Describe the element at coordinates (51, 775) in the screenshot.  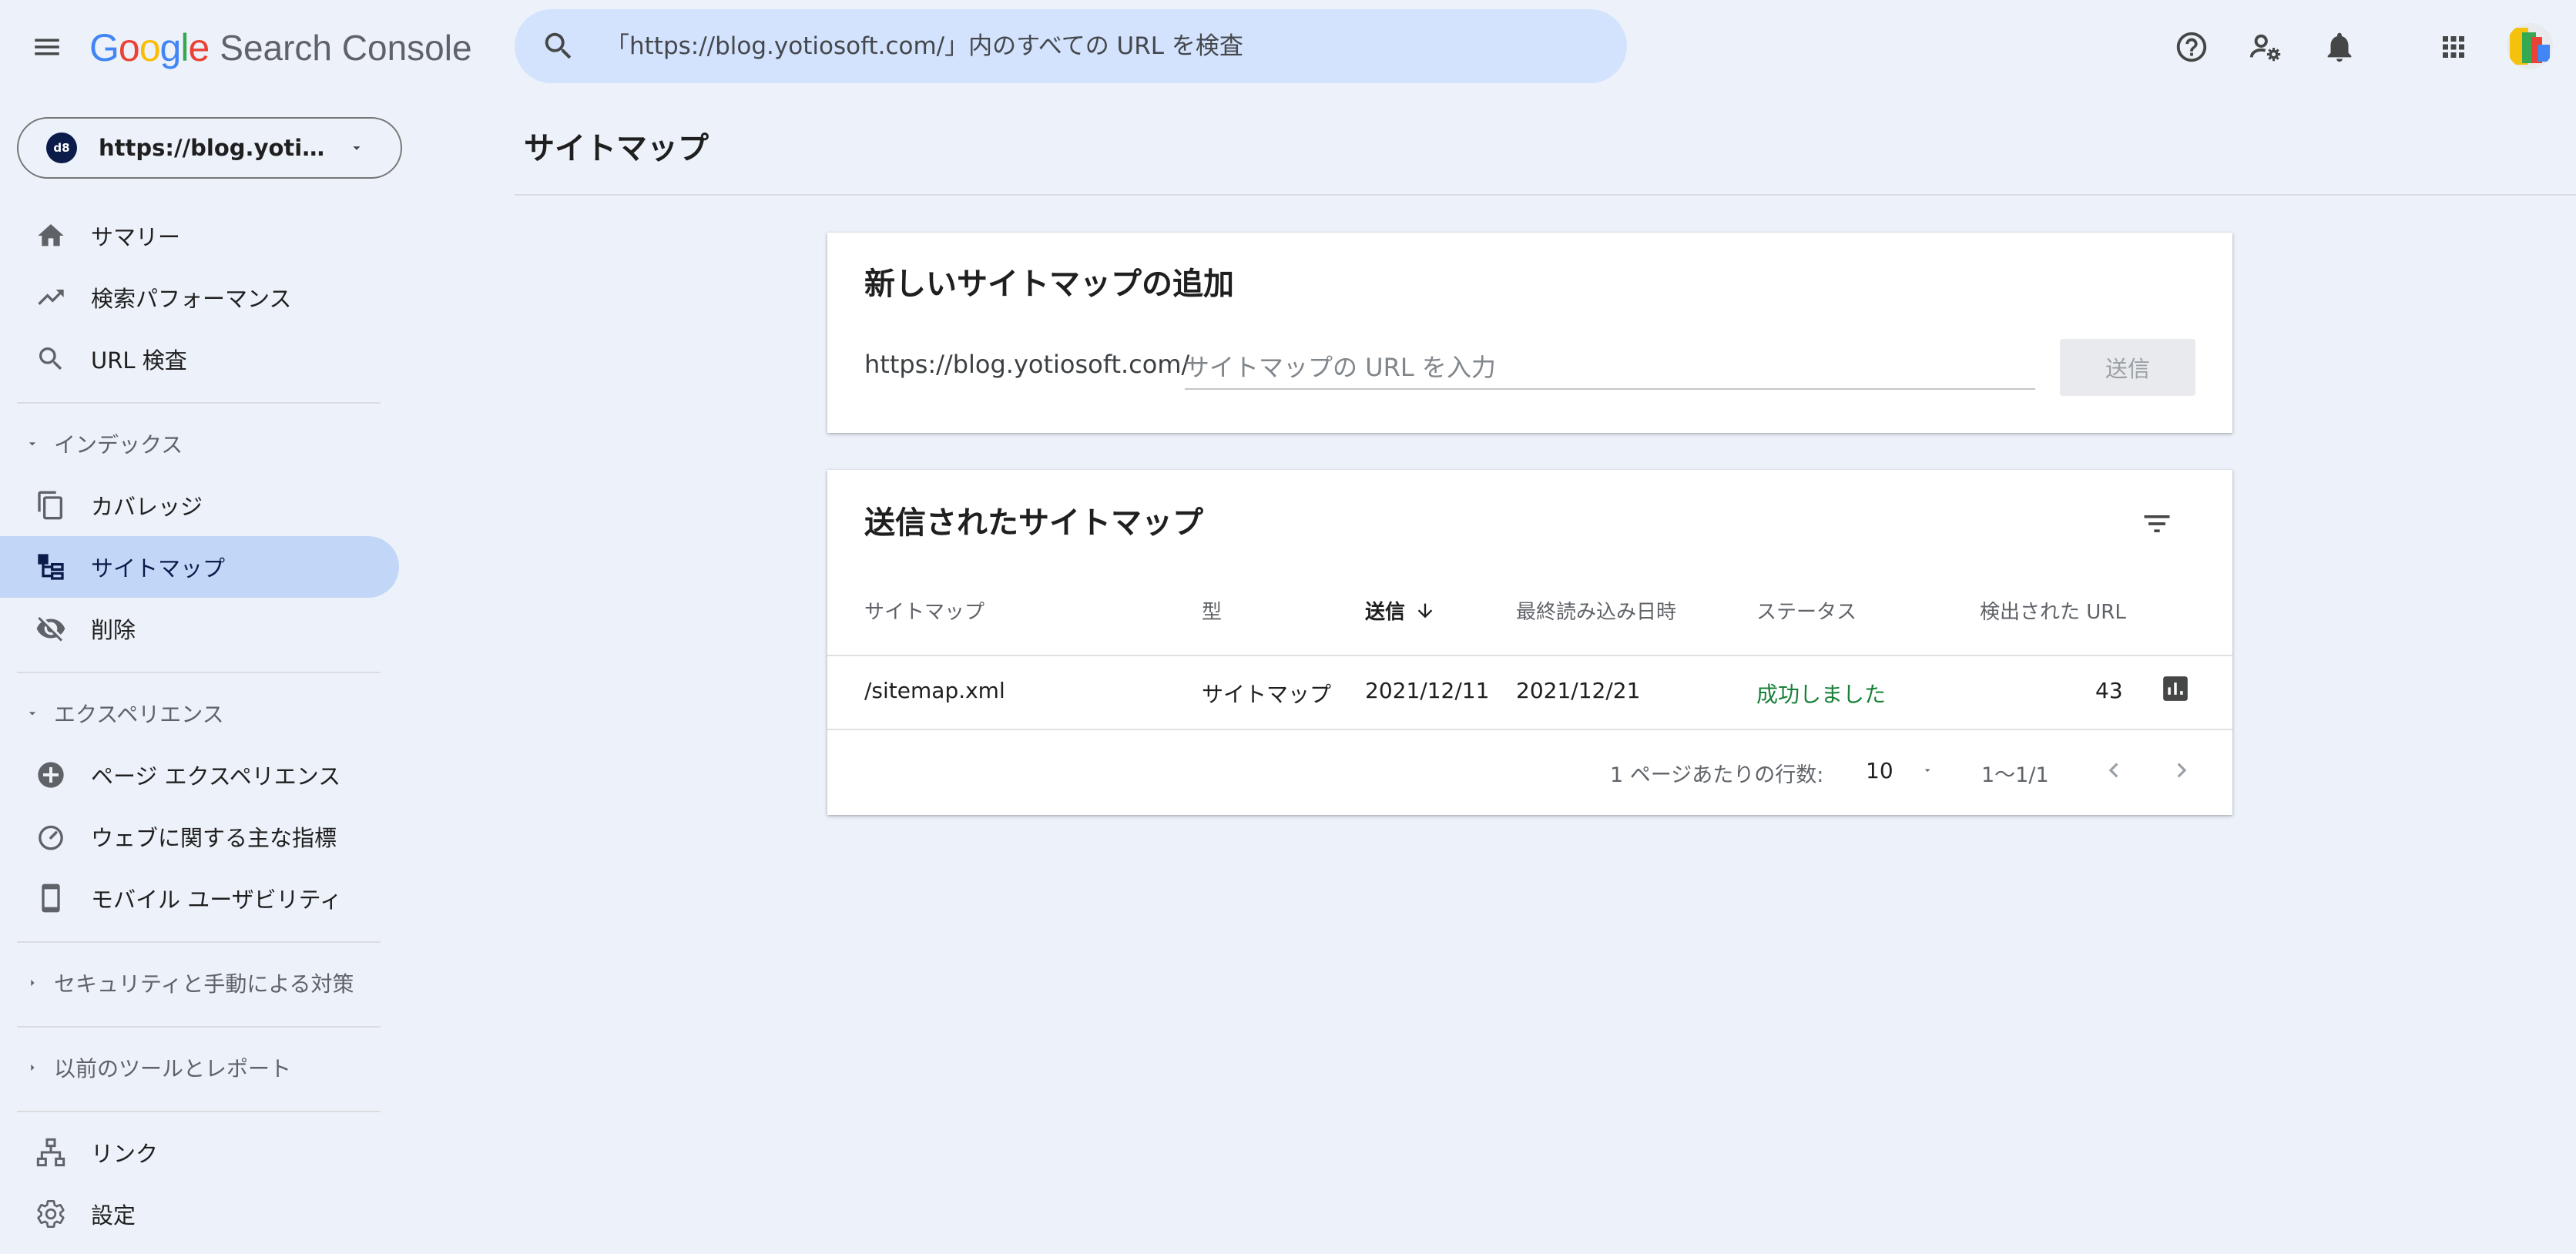
I see `page-experience-icon` at that location.